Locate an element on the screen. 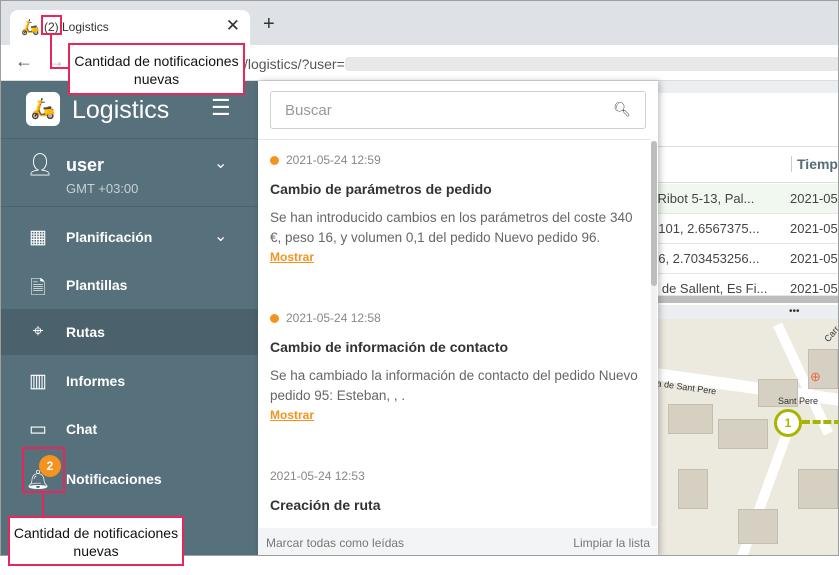 The width and height of the screenshot is (839, 575). route-stop-marker: 1 is located at coordinates (788, 423).